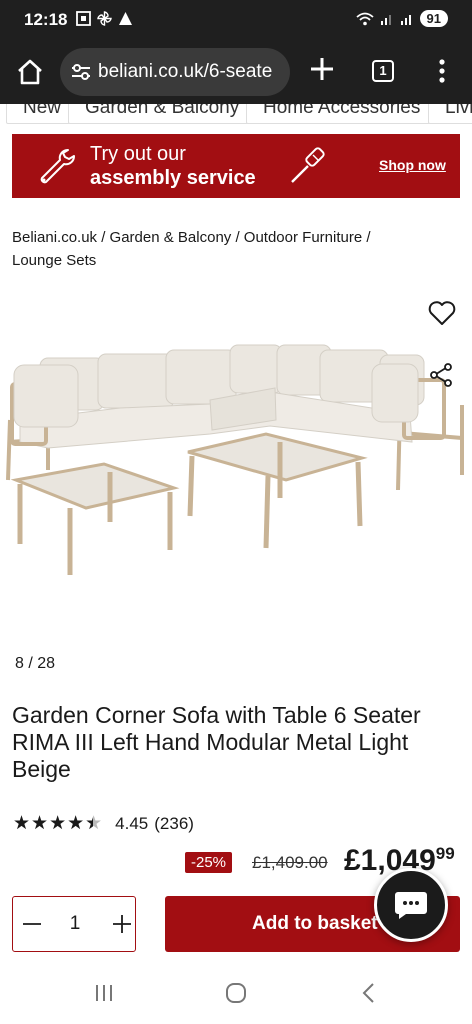  I want to click on recent-apps-icon, so click(104, 993).